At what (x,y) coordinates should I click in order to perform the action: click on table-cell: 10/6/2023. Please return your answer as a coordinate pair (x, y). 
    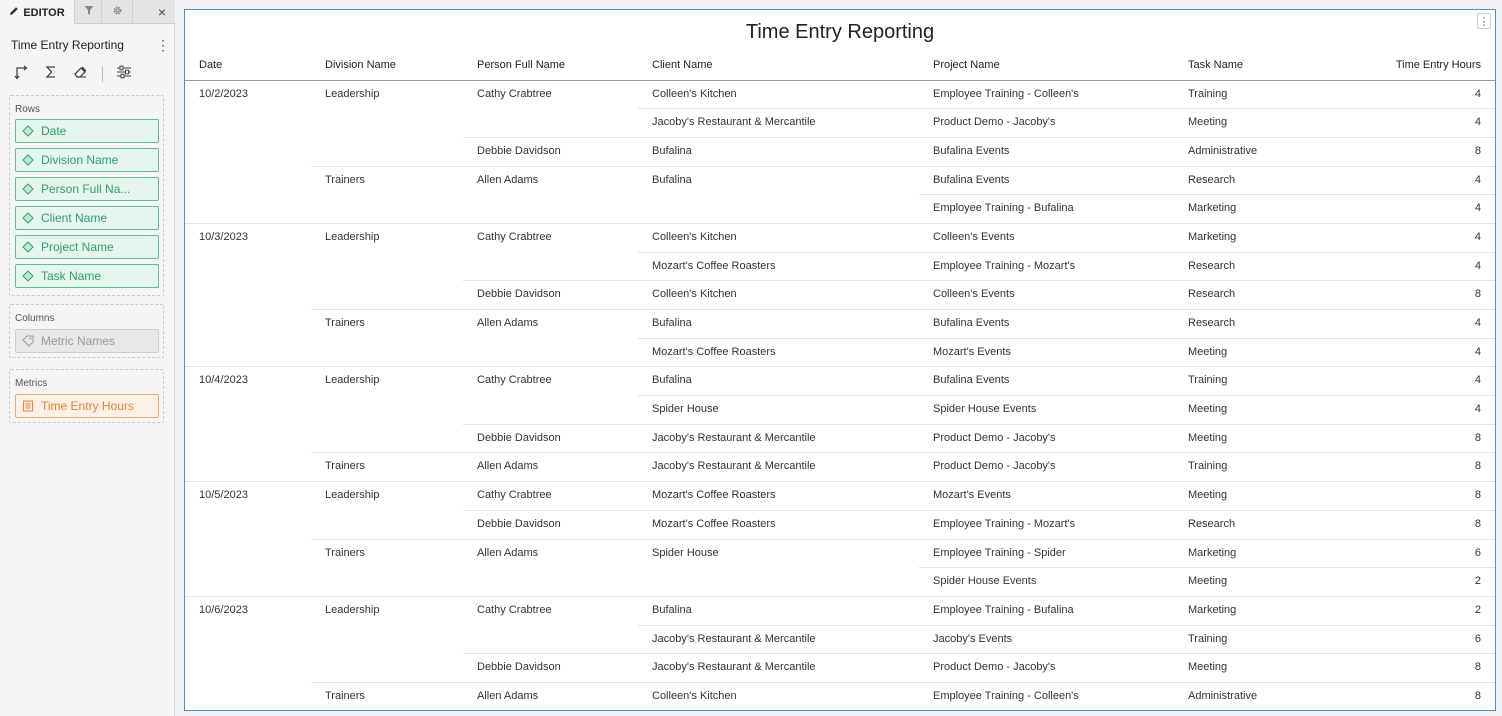
    Looking at the image, I should click on (248, 610).